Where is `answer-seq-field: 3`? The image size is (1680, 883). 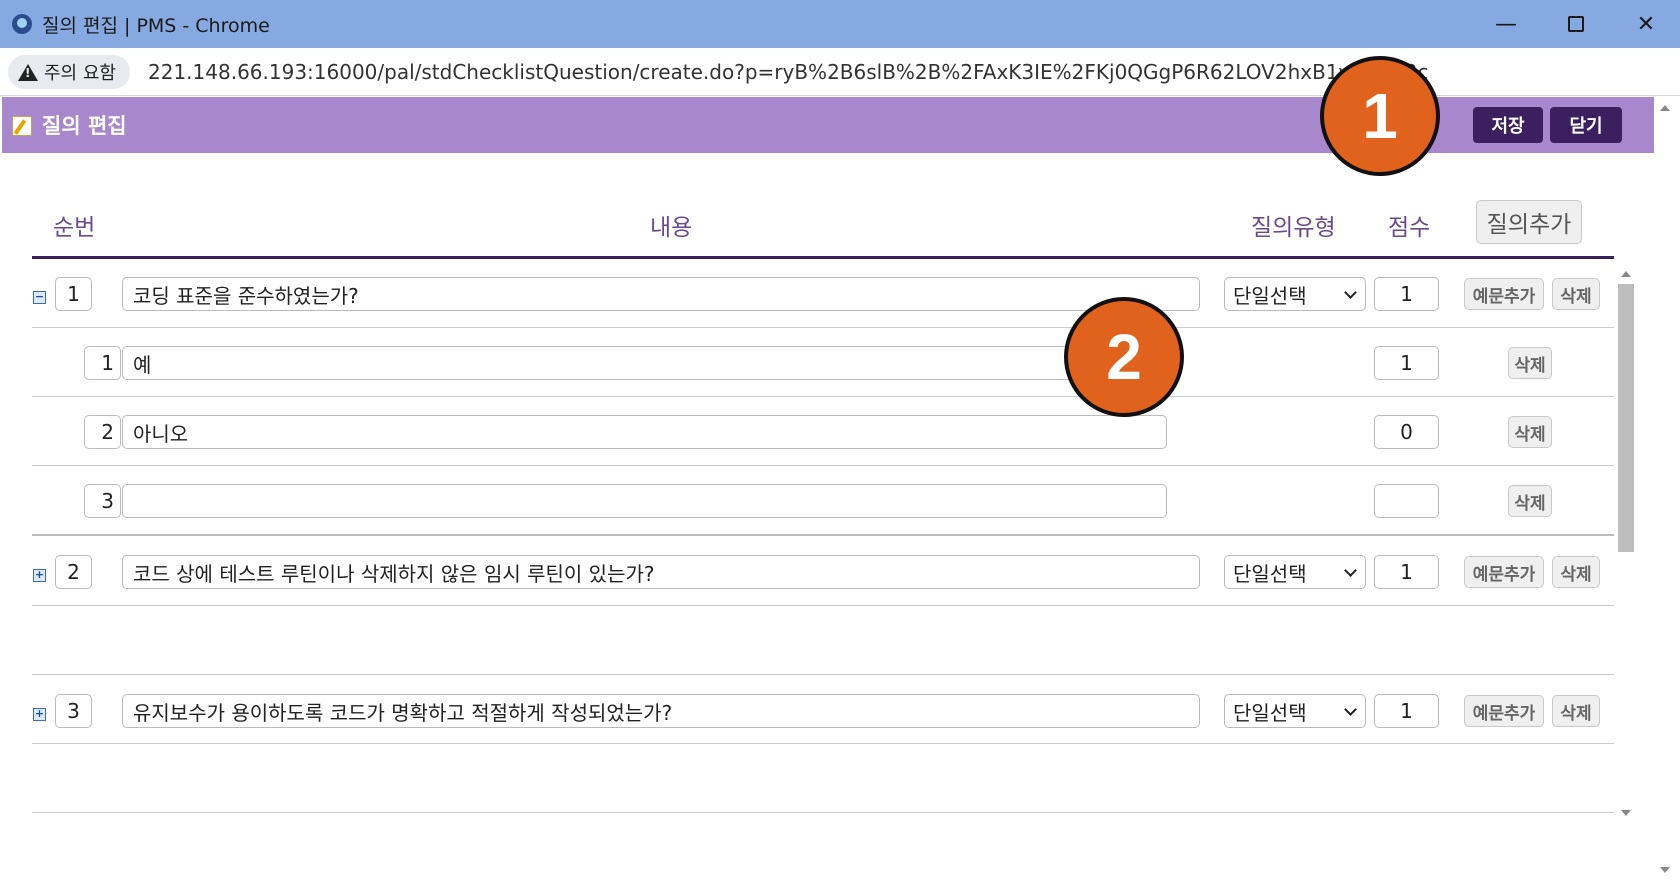
answer-seq-field: 3 is located at coordinates (102, 501).